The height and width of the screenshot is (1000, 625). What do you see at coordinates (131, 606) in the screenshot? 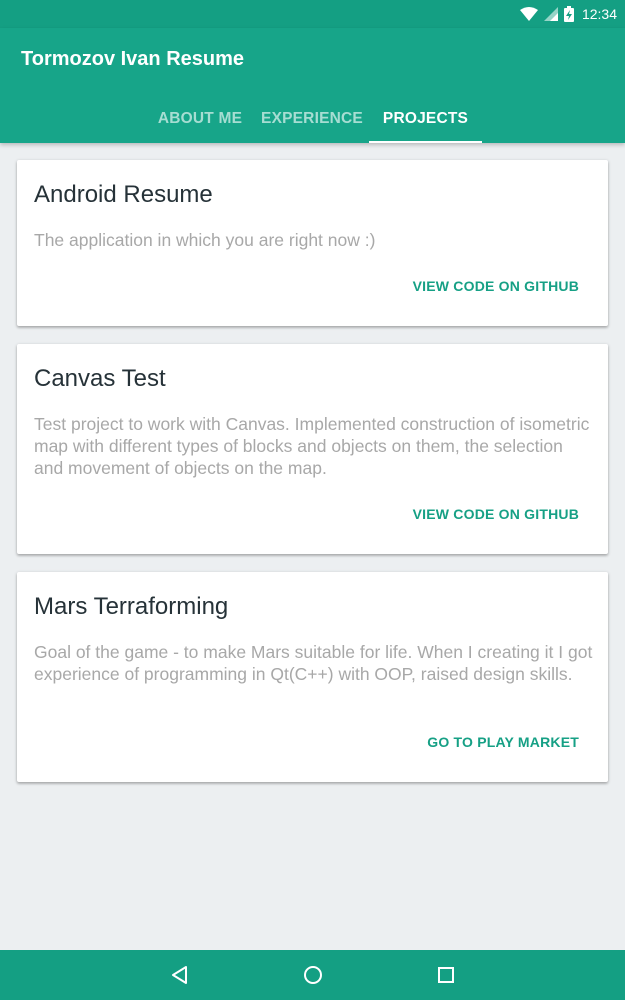
I see `project-title: Mars Terraforming` at bounding box center [131, 606].